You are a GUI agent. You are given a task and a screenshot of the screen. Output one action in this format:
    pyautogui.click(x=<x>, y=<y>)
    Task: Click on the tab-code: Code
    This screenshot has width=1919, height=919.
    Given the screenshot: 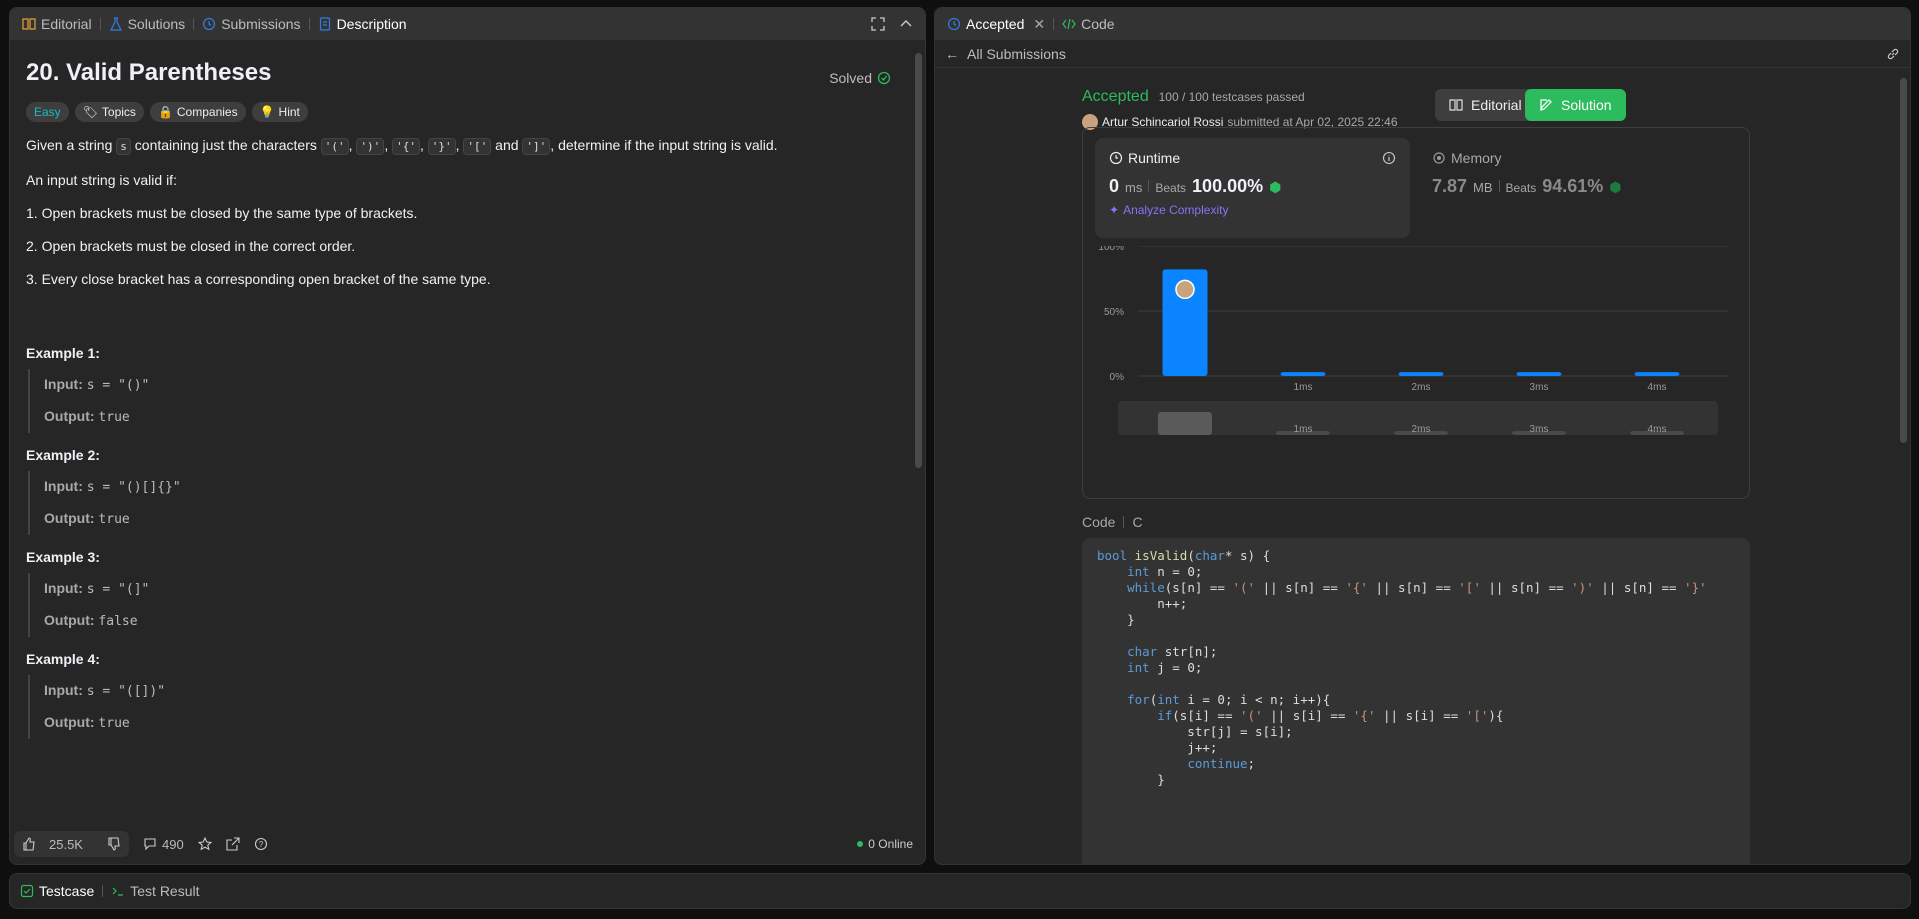 What is the action you would take?
    pyautogui.click(x=1088, y=24)
    